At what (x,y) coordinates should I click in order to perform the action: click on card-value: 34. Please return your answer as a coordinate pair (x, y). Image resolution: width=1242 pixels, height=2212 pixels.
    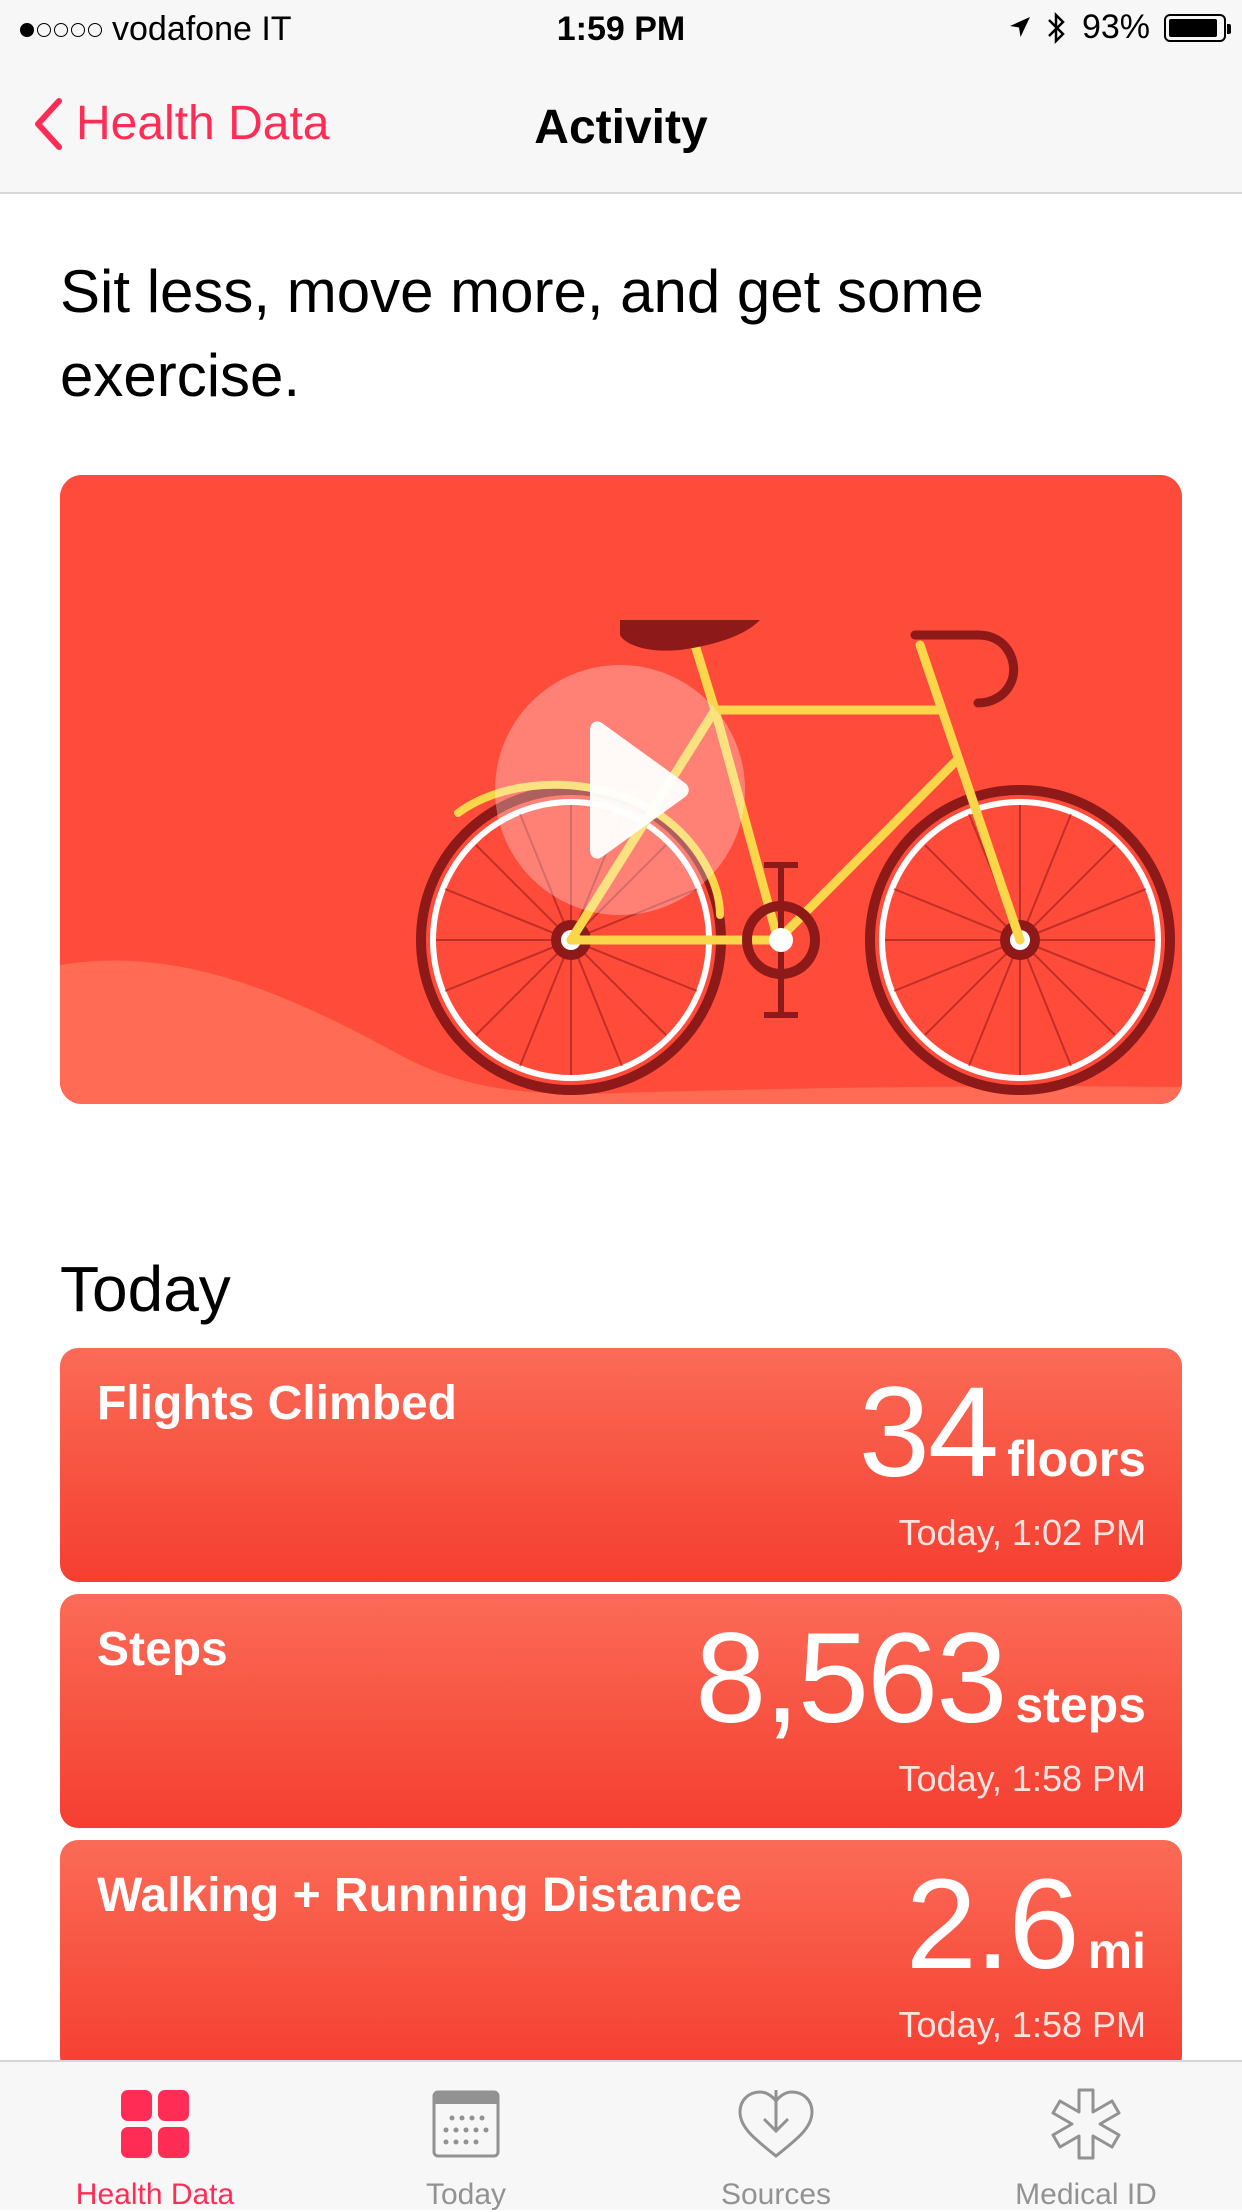
    Looking at the image, I should click on (928, 1432).